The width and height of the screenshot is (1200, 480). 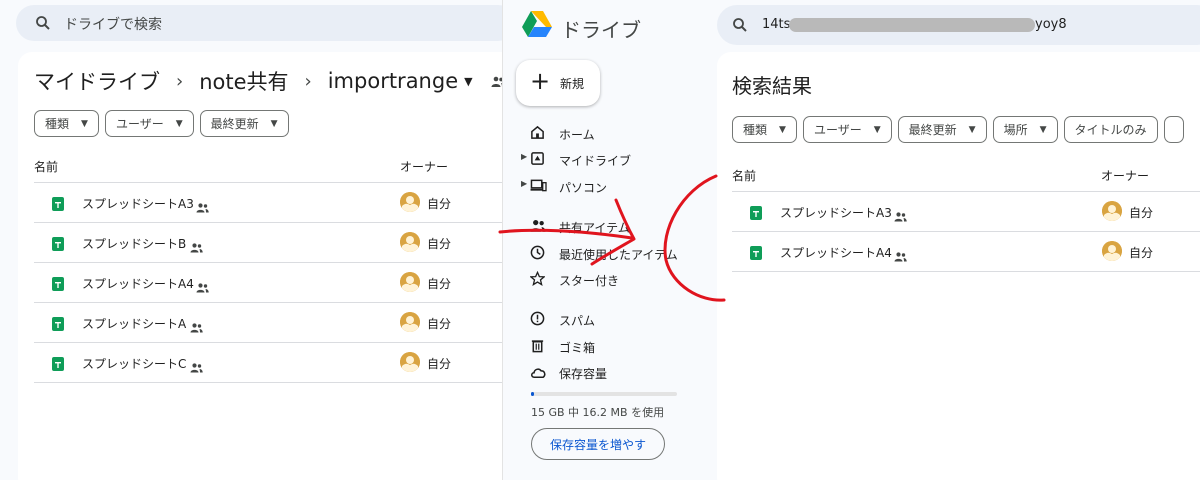 I want to click on star-icon, so click(x=537, y=280).